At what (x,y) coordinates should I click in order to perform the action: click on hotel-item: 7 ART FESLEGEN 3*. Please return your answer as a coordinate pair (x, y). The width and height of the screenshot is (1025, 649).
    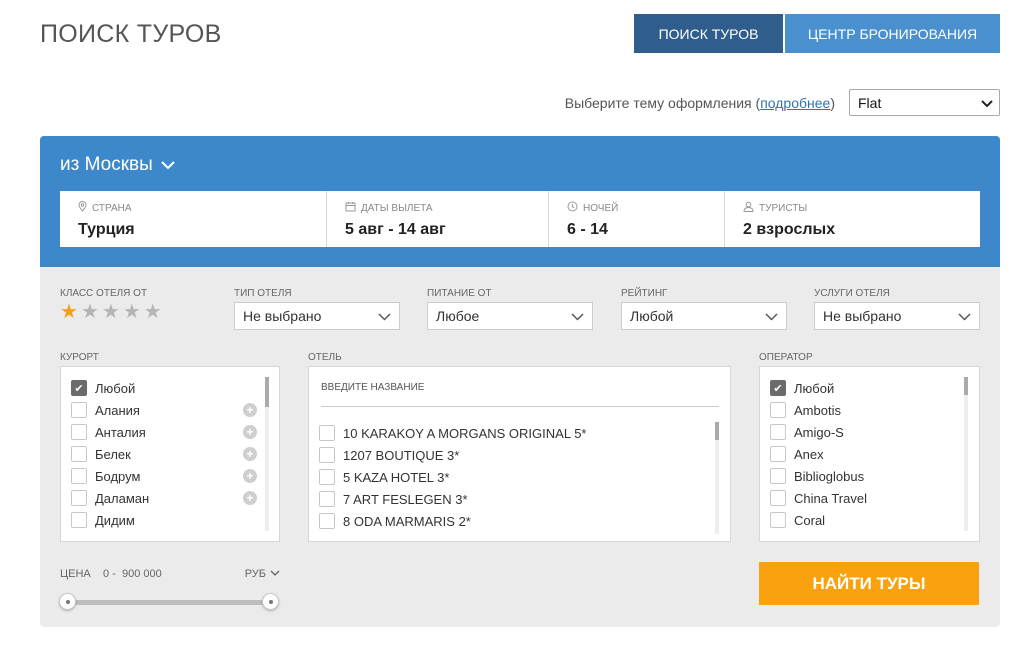
    Looking at the image, I should click on (514, 499).